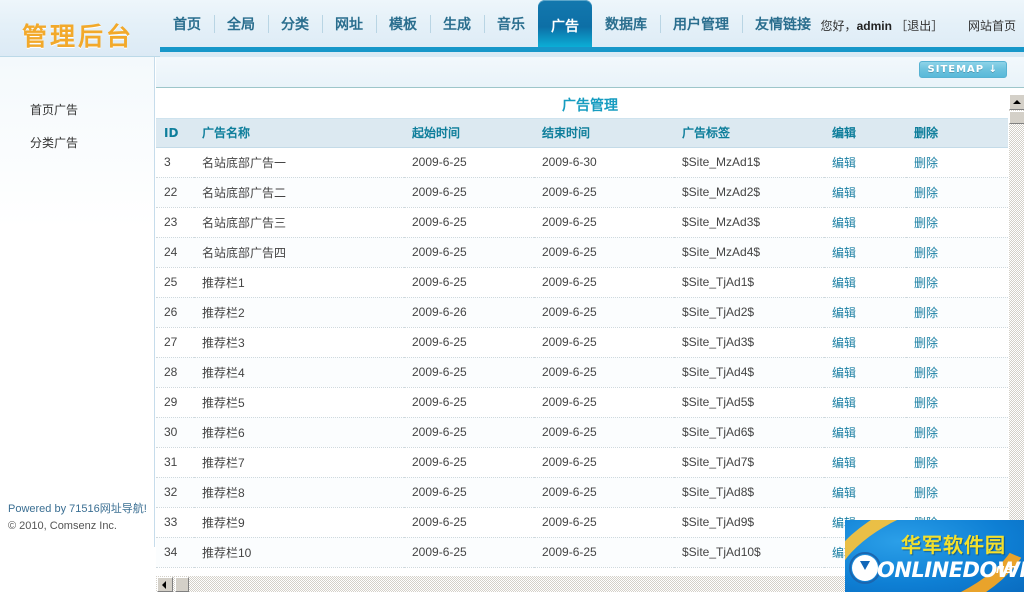 Image resolution: width=1024 pixels, height=592 pixels. What do you see at coordinates (92, 142) in the screenshot?
I see `sidebar-item-1: 分类广告` at bounding box center [92, 142].